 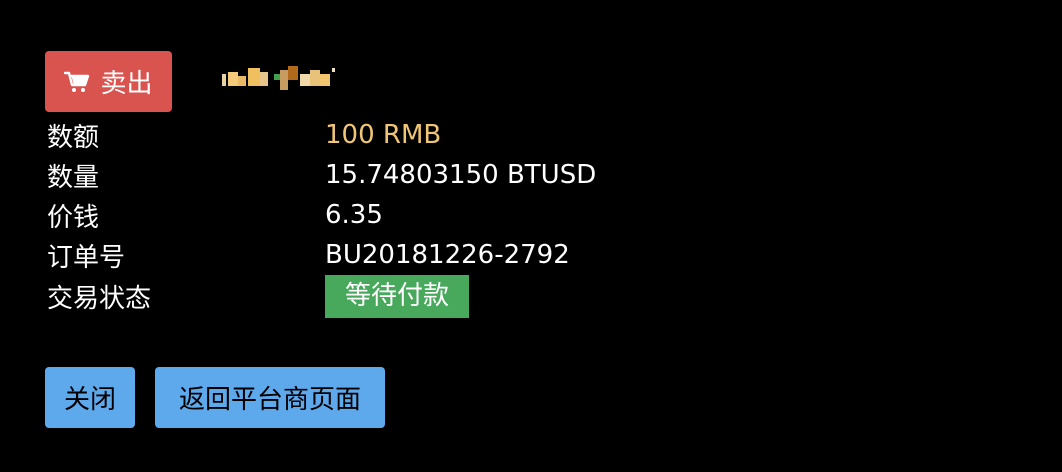 I want to click on detail-row-price: 价钱 6.35, so click(x=215, y=215).